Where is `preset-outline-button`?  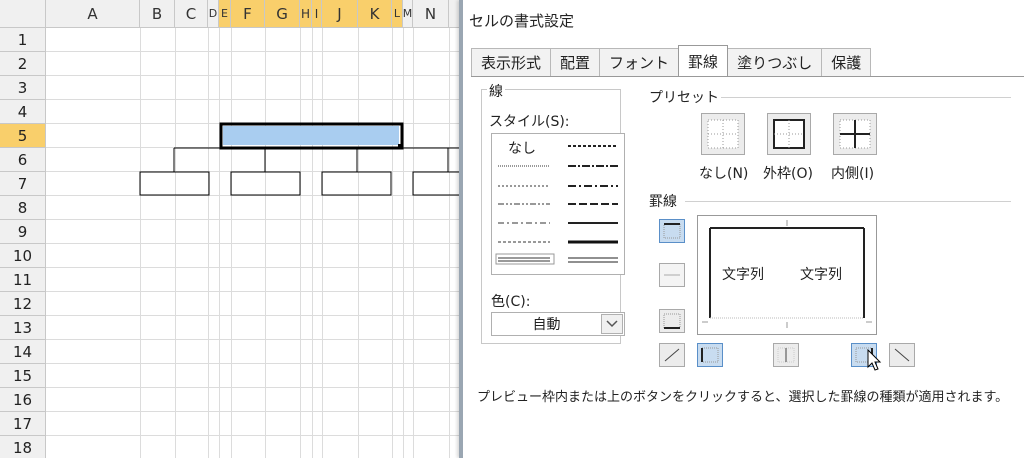
preset-outline-button is located at coordinates (789, 134).